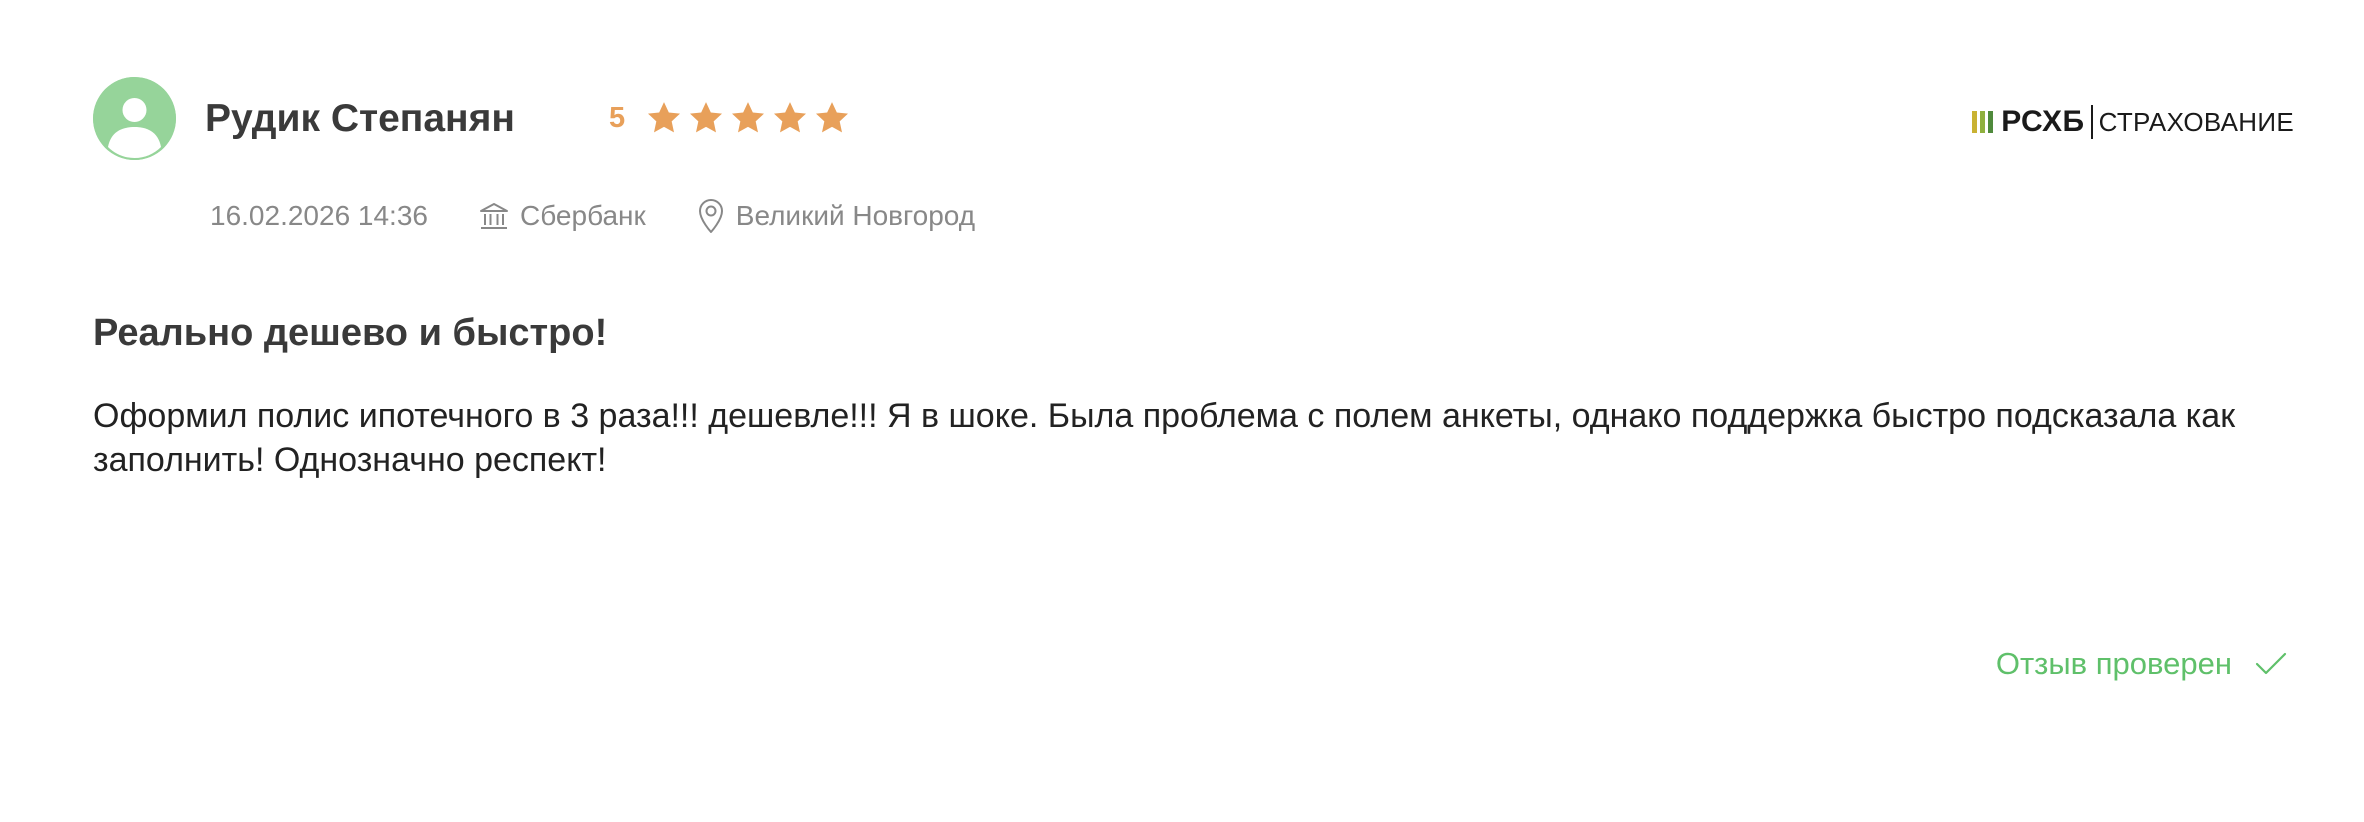 The image size is (2364, 822). Describe the element at coordinates (2196, 121) in the screenshot. I see `logo-subtitle: СТРАХОВАНИЕ` at that location.